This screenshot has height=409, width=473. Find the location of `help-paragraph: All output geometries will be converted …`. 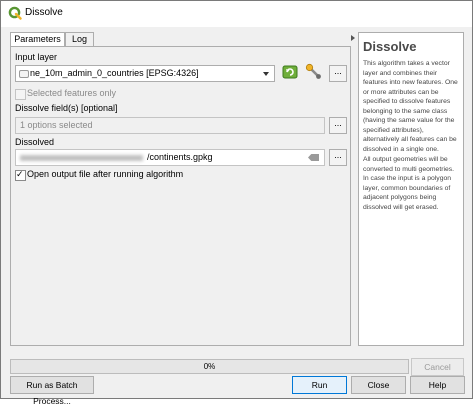

help-paragraph: All output geometries will be converted … is located at coordinates (409, 183).